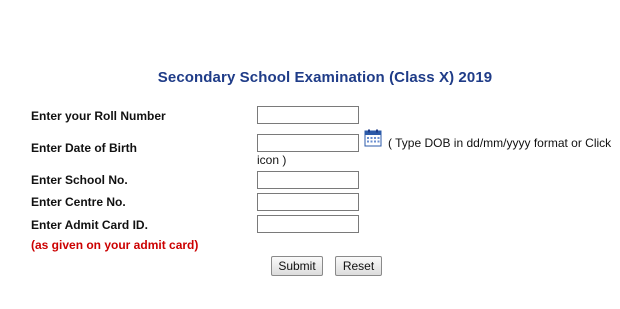  What do you see at coordinates (78, 202) in the screenshot?
I see `centre-number-label: Enter Centre No.` at bounding box center [78, 202].